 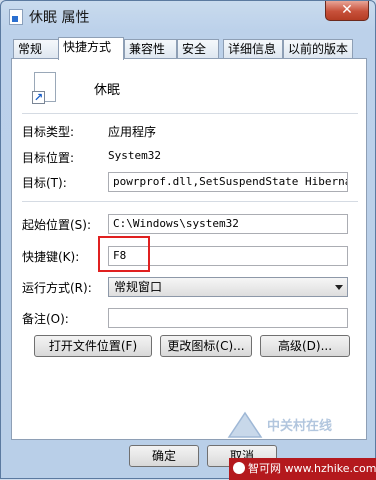 I want to click on open-file-location-button: 打开文件位置(F), so click(x=93, y=346).